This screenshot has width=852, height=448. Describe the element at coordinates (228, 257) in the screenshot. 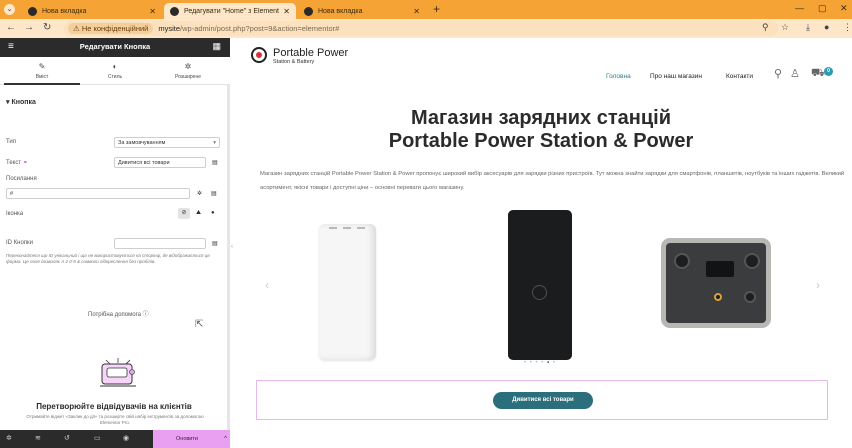

I see `panel-scrollbar` at that location.